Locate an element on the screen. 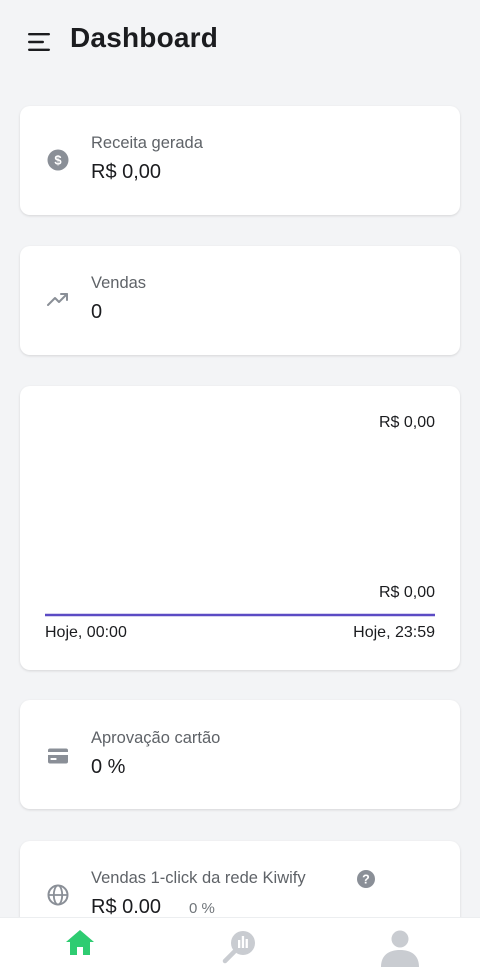  x-tick-label-start: Hoje, 00:00 is located at coordinates (86, 632).